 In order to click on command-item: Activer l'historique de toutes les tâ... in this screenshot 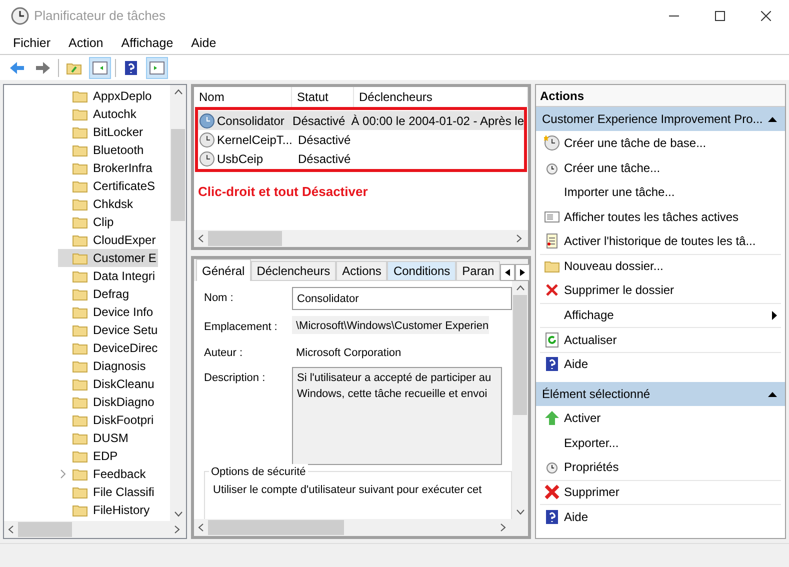, I will do `click(660, 241)`.